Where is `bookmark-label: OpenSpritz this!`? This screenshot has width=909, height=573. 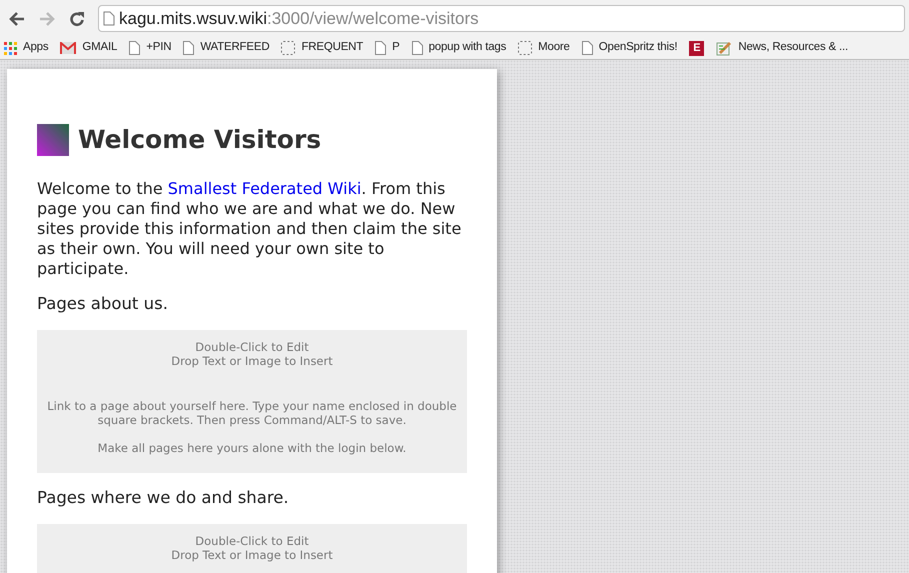 bookmark-label: OpenSpritz this! is located at coordinates (638, 48).